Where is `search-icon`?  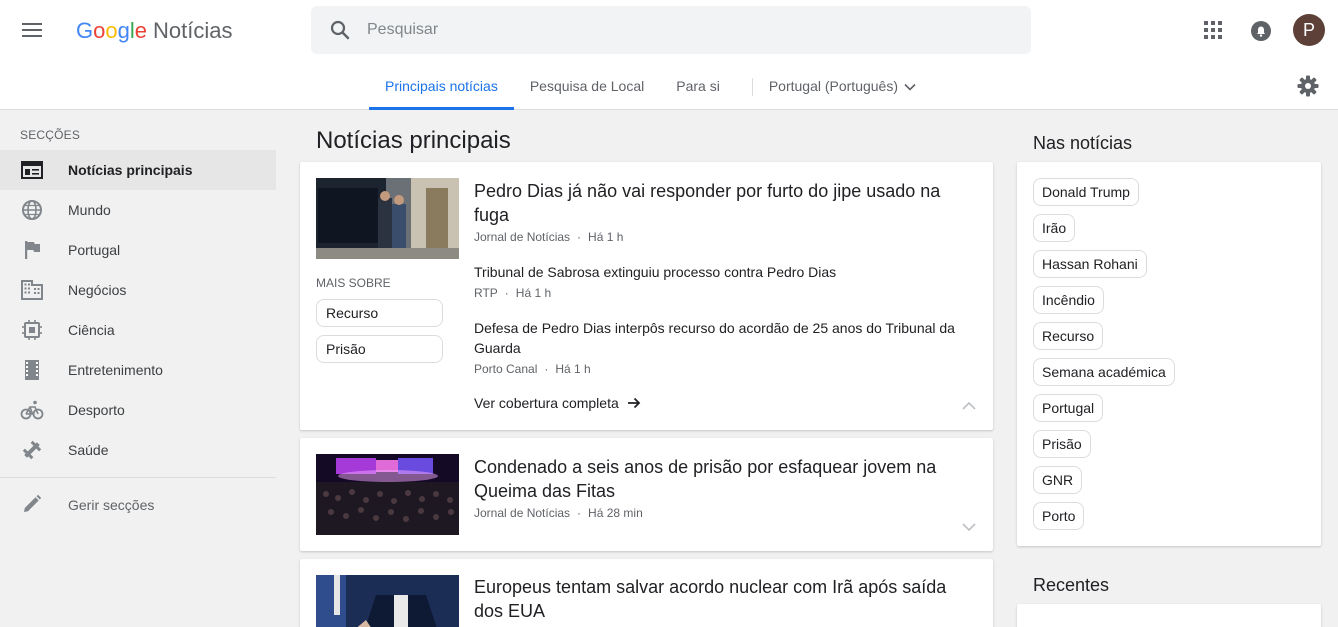 search-icon is located at coordinates (340, 30).